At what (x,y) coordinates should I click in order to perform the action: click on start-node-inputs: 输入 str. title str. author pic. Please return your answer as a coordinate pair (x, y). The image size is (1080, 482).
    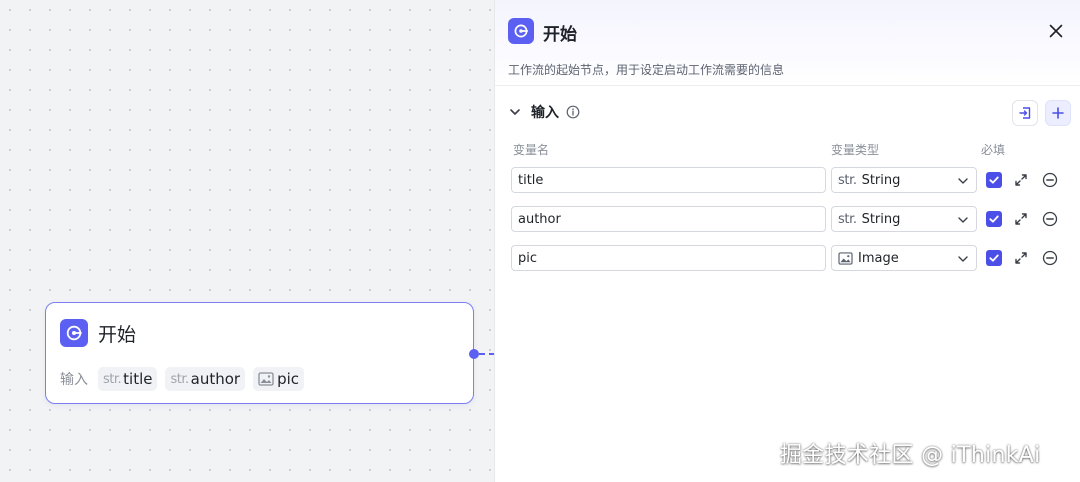
    Looking at the image, I should click on (186, 379).